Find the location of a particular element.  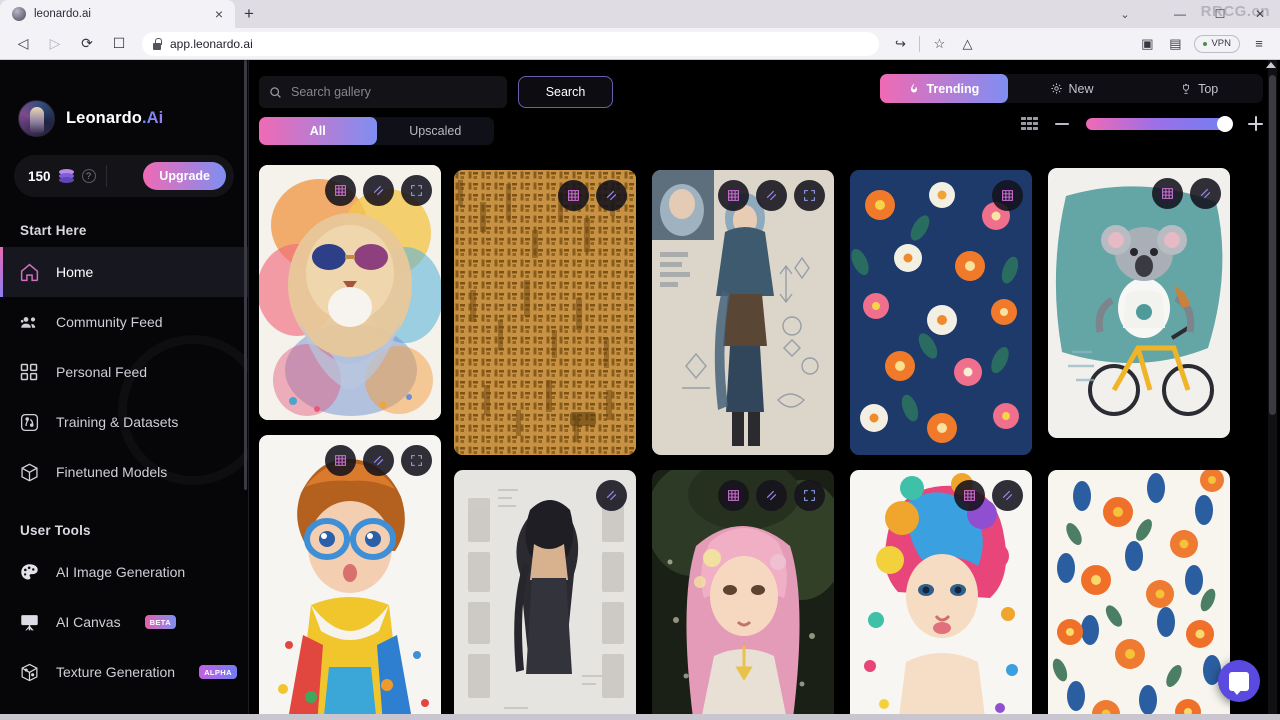

tab-new: New is located at coordinates (1072, 88).